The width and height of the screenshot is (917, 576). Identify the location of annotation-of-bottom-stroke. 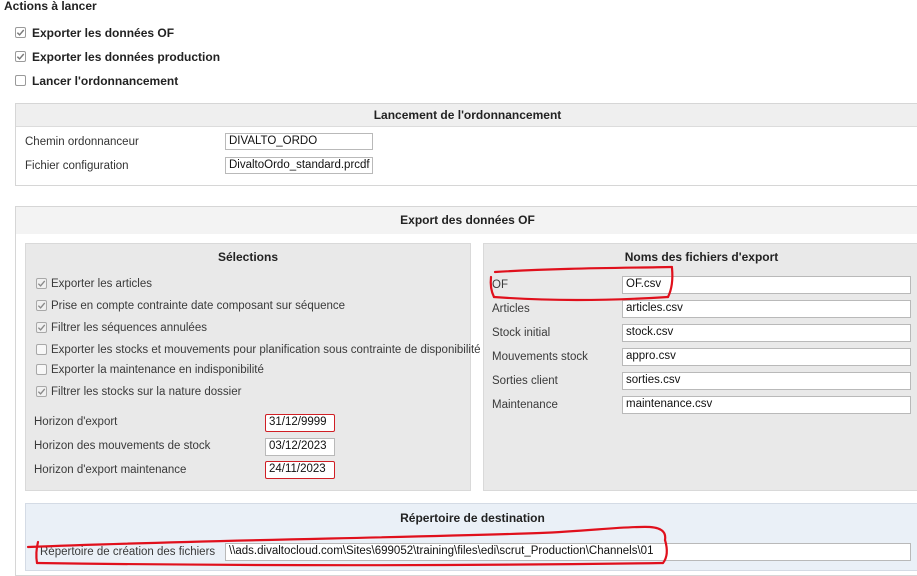
(581, 298).